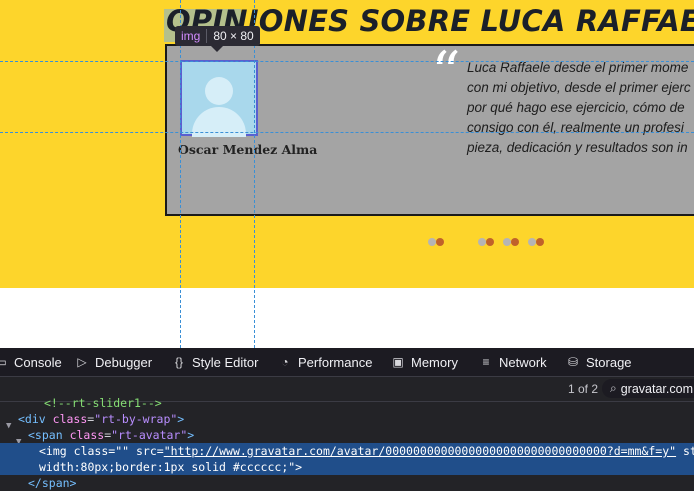  I want to click on node-text: <span class="rt-avatar">, so click(111, 435).